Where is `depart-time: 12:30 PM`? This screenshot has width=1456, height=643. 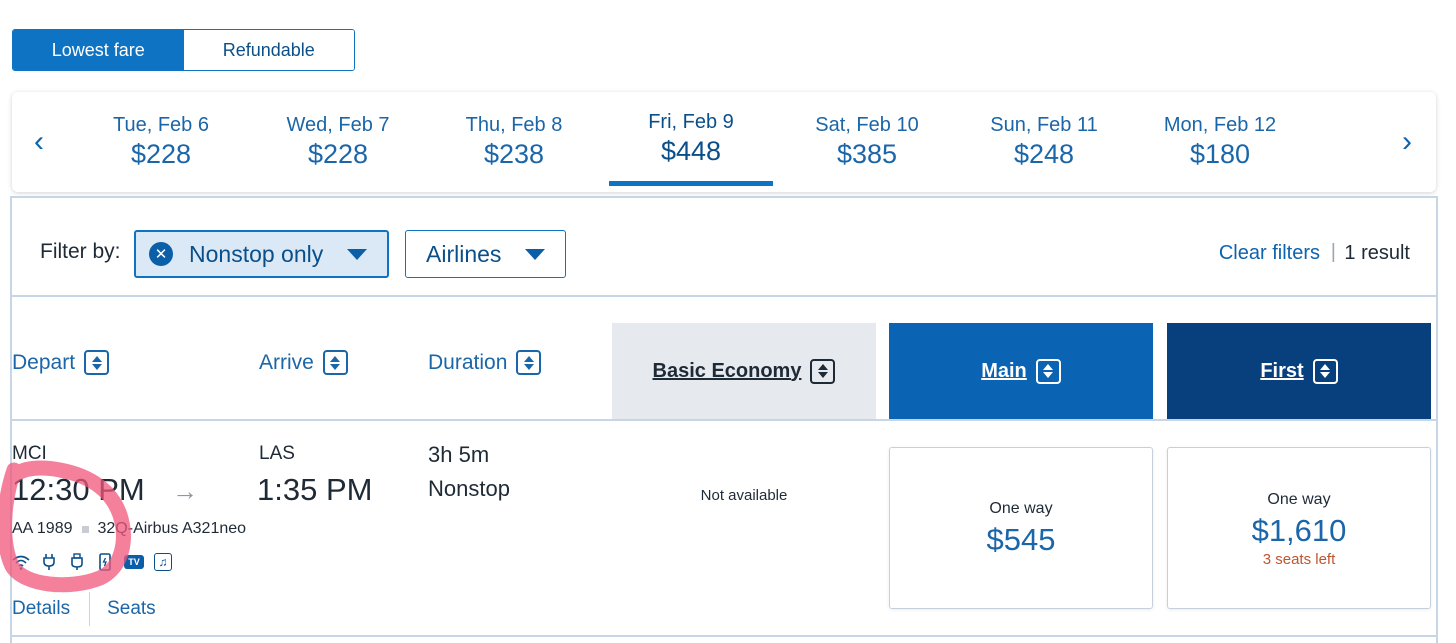 depart-time: 12:30 PM is located at coordinates (78, 489).